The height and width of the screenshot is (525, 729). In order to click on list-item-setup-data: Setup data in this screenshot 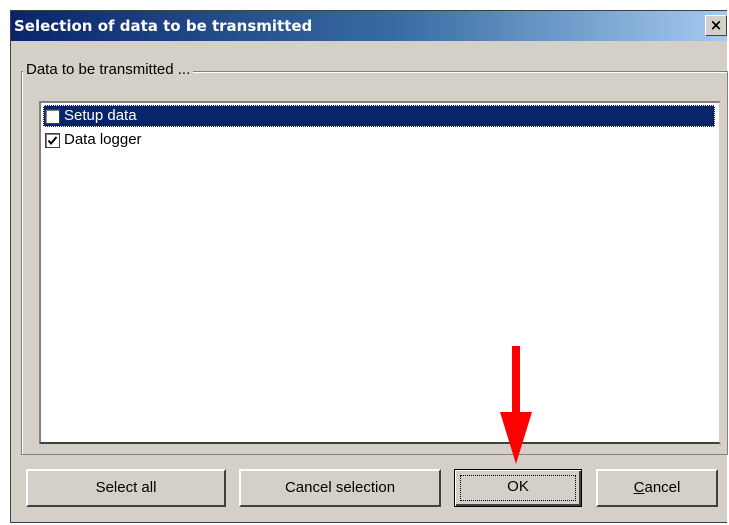, I will do `click(379, 116)`.